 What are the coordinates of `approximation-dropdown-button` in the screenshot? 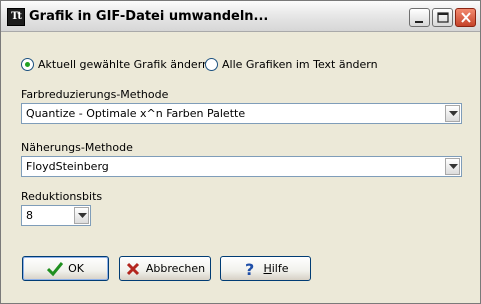 It's located at (452, 166).